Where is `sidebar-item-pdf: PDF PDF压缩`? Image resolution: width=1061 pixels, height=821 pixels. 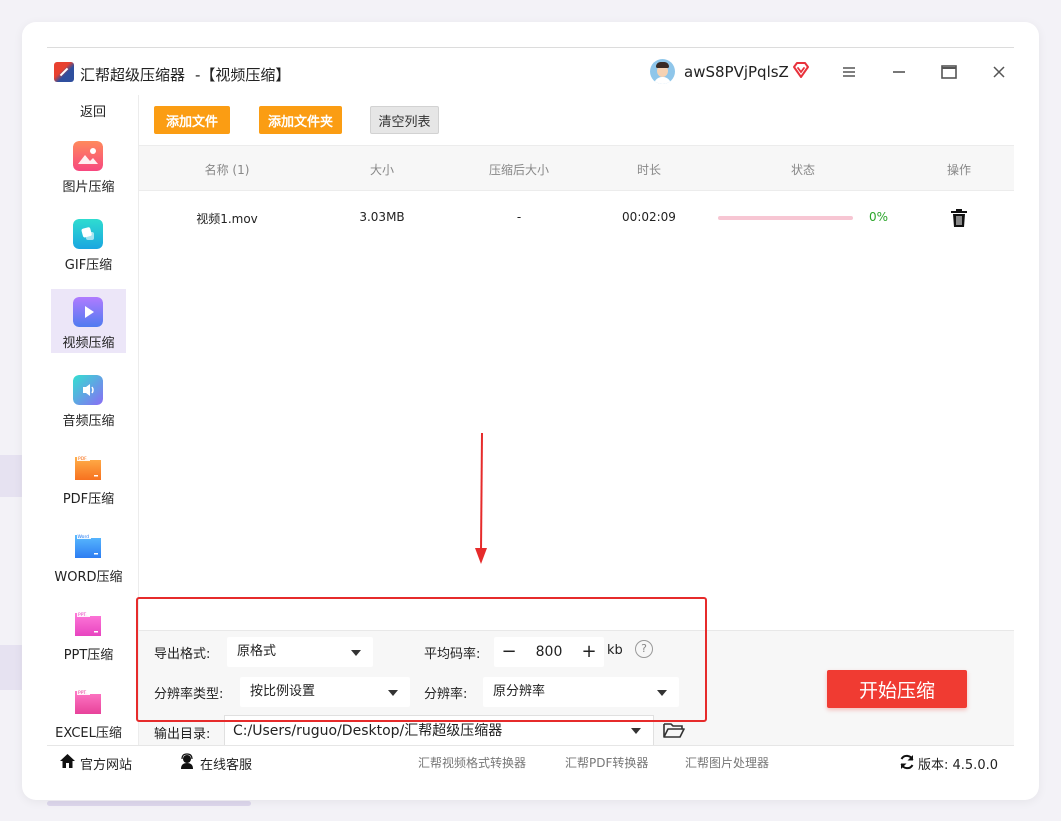 sidebar-item-pdf: PDF PDF压缩 is located at coordinates (88, 477).